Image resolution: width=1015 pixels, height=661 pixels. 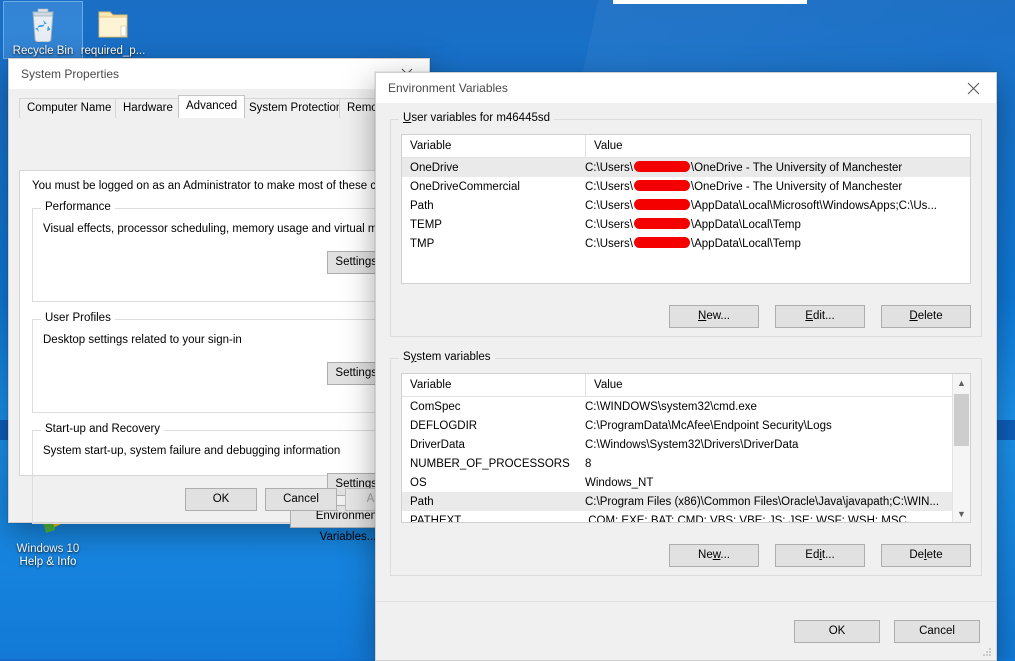 What do you see at coordinates (422, 501) in the screenshot?
I see `cell-variable: Path` at bounding box center [422, 501].